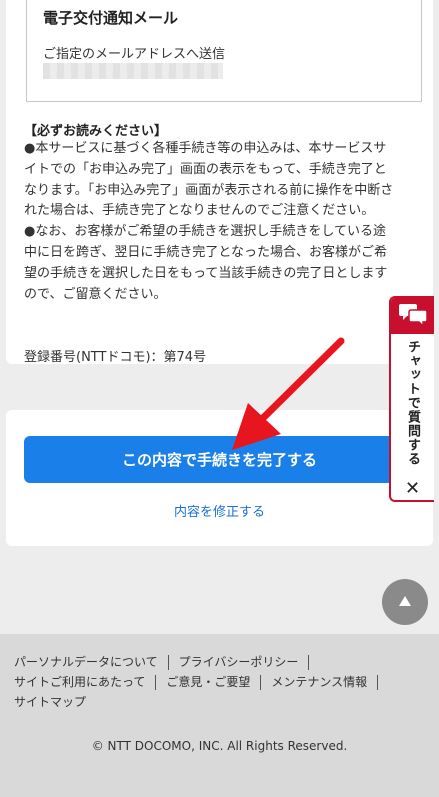 The image size is (439, 797). I want to click on feedback-link: ご意見・ご要望, so click(208, 682).